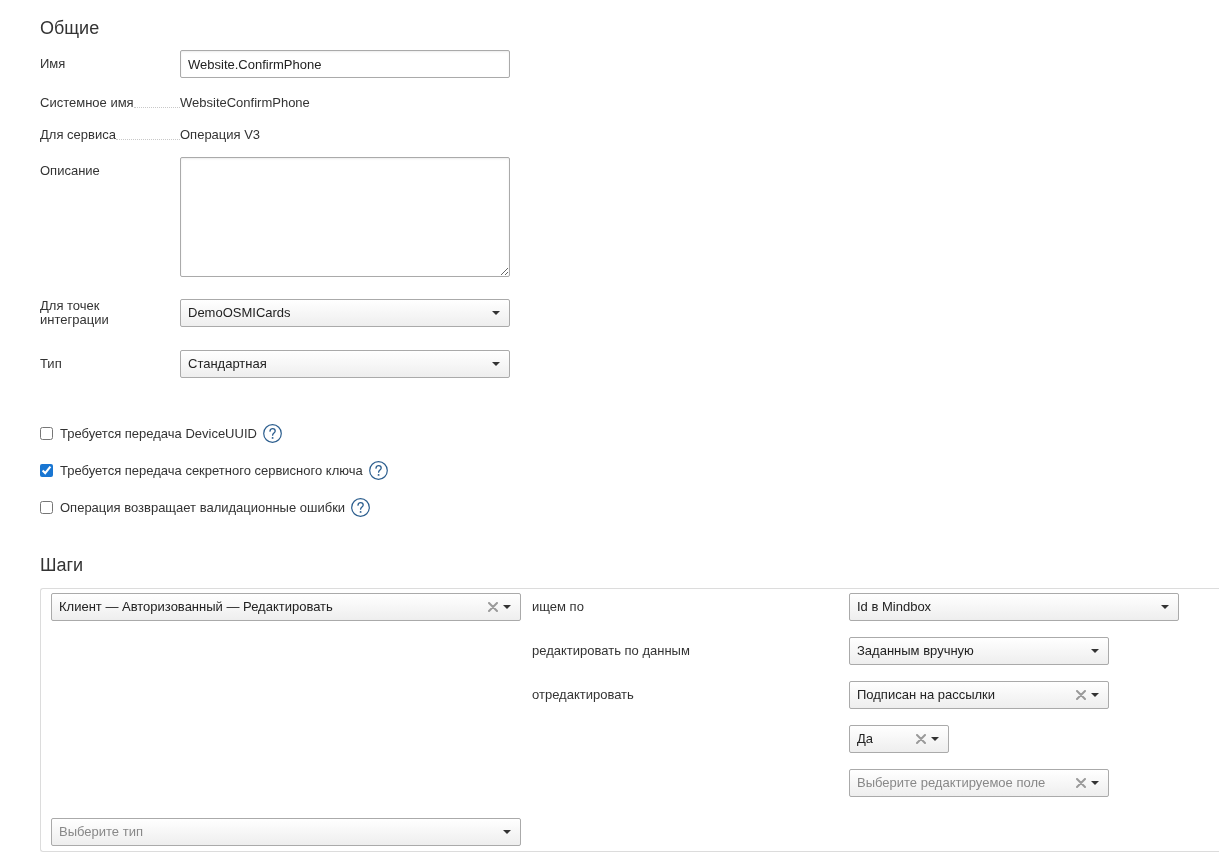  I want to click on field-label: Системное имя, so click(87, 103).